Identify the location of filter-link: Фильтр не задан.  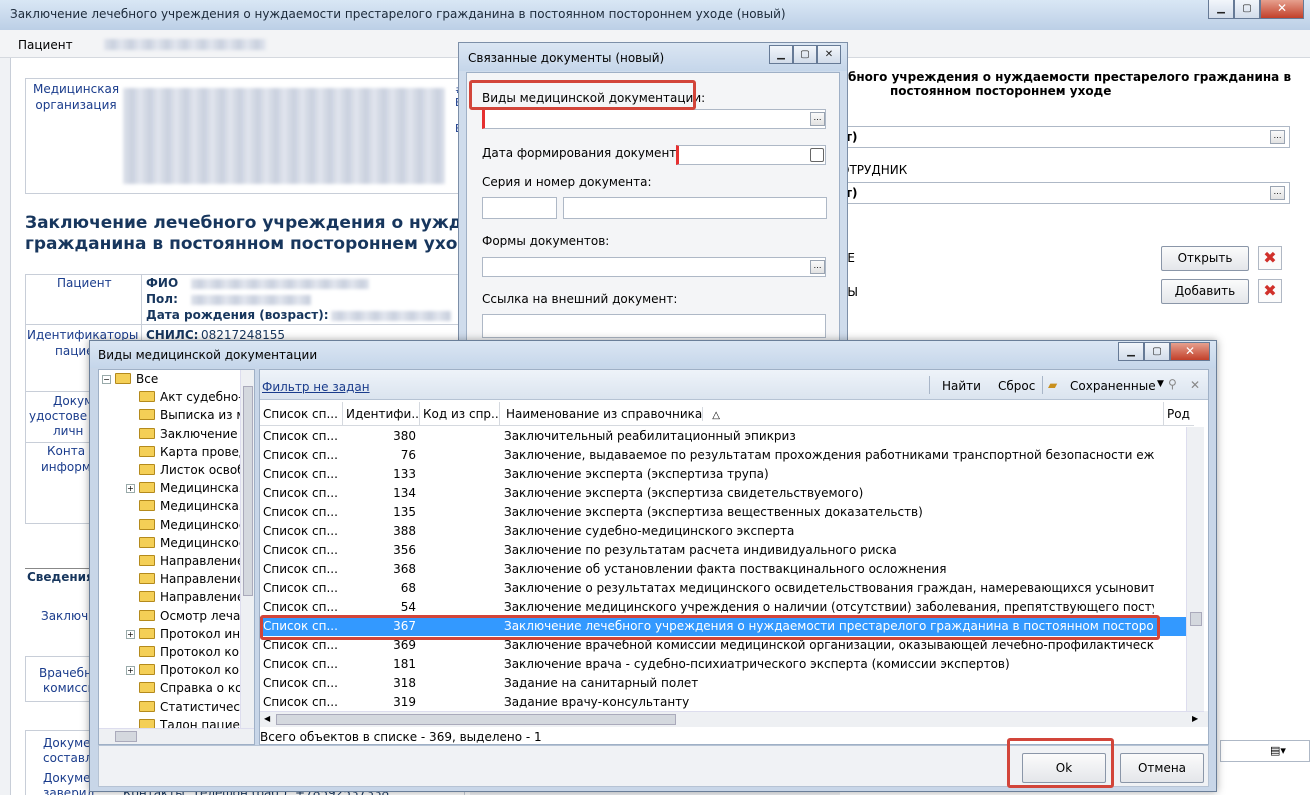
(316, 387).